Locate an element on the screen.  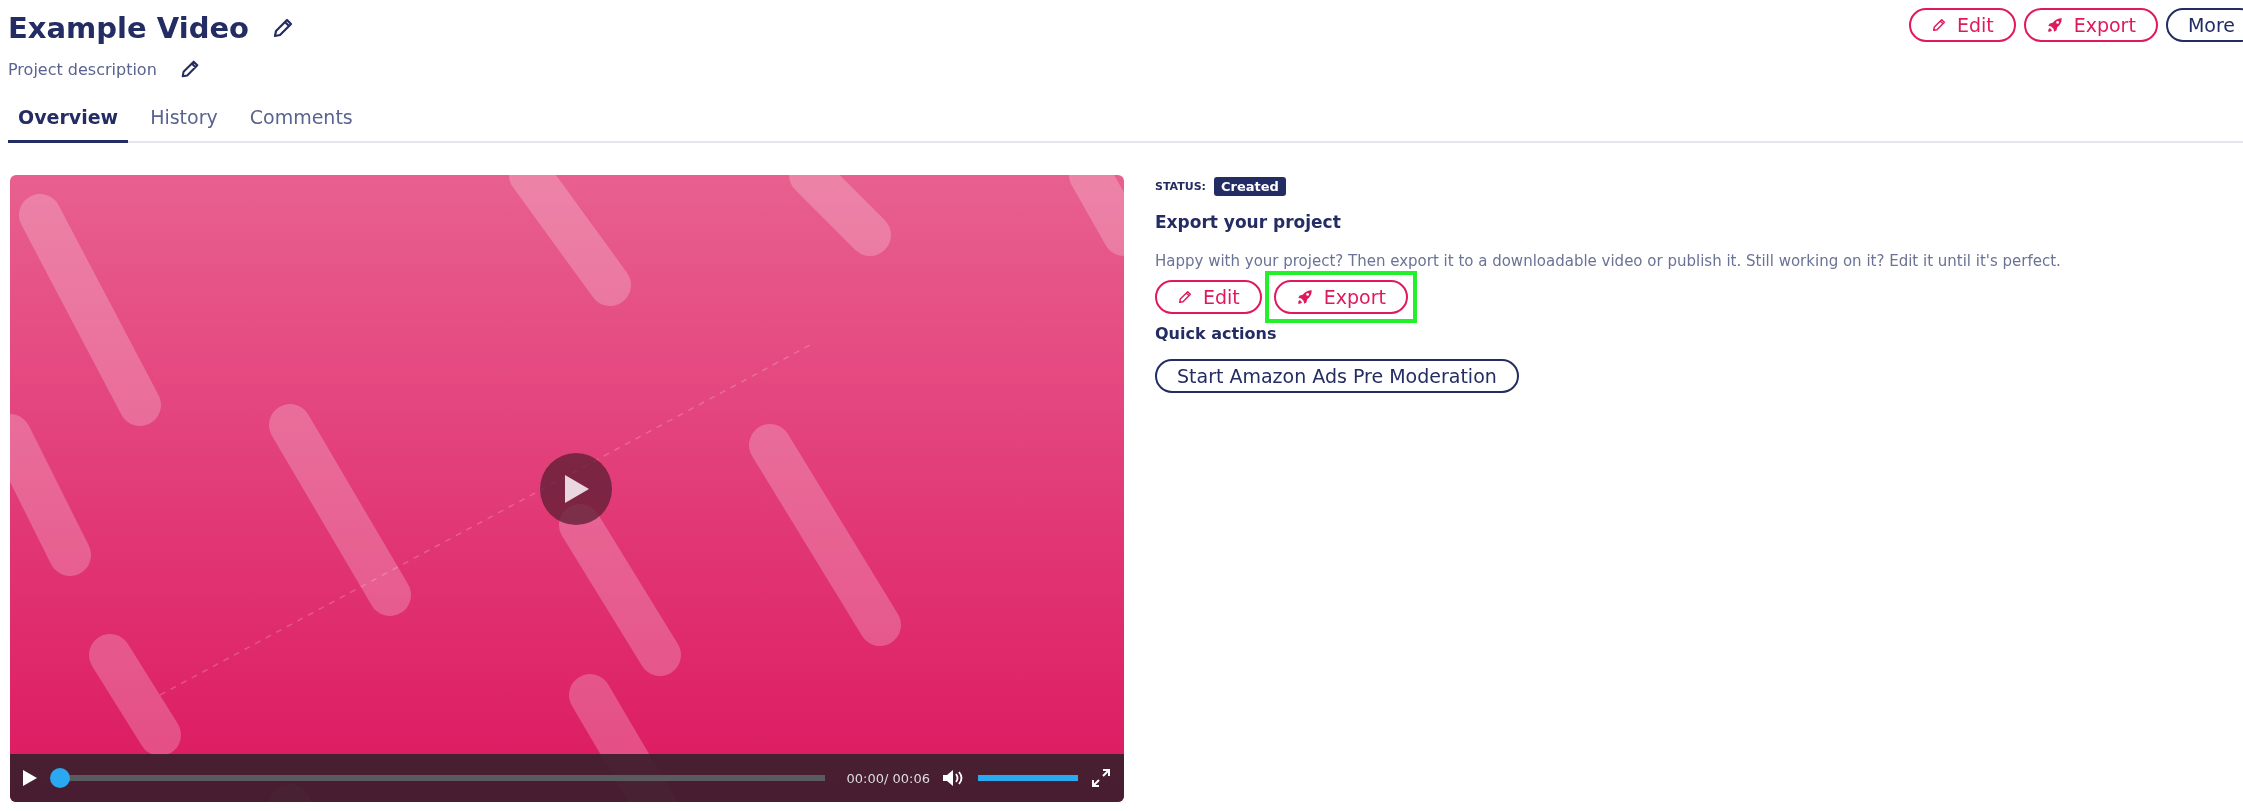
tab: Comments is located at coordinates (301, 120).